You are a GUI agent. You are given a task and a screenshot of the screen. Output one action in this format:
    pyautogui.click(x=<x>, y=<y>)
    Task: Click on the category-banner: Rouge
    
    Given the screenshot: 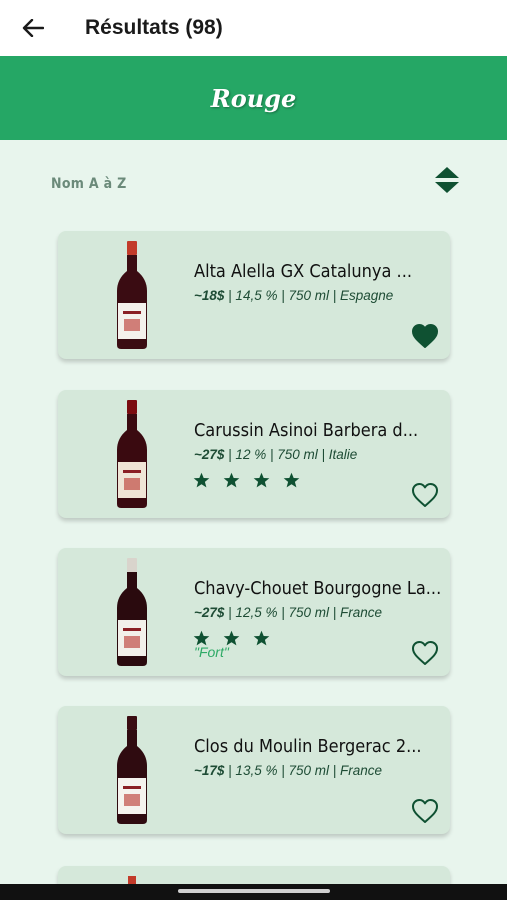 What is the action you would take?
    pyautogui.click(x=253, y=98)
    